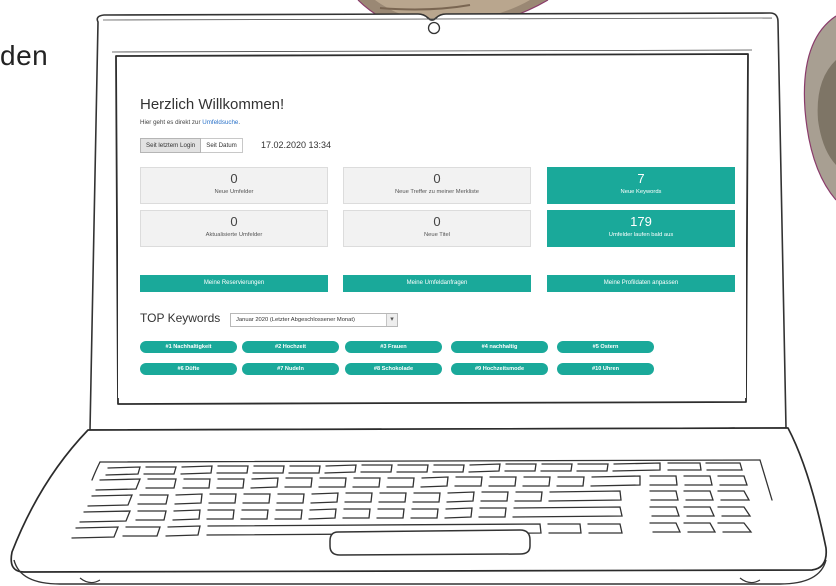 This screenshot has width=836, height=586. I want to click on keyword-tag: #7 Nudeln, so click(290, 369).